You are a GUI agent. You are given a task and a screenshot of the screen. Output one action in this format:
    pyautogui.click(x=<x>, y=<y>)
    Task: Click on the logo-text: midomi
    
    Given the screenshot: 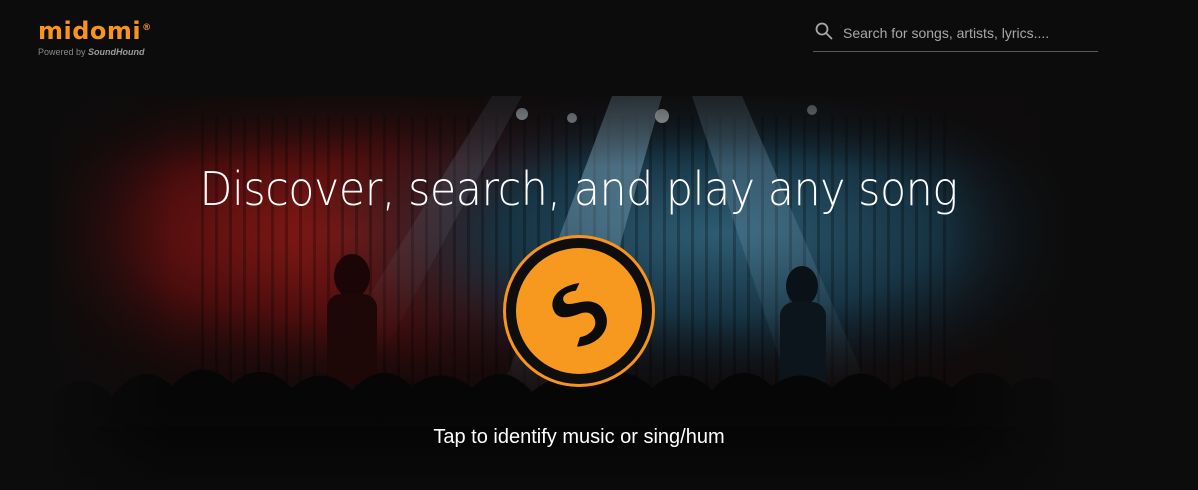 What is the action you would take?
    pyautogui.click(x=90, y=31)
    